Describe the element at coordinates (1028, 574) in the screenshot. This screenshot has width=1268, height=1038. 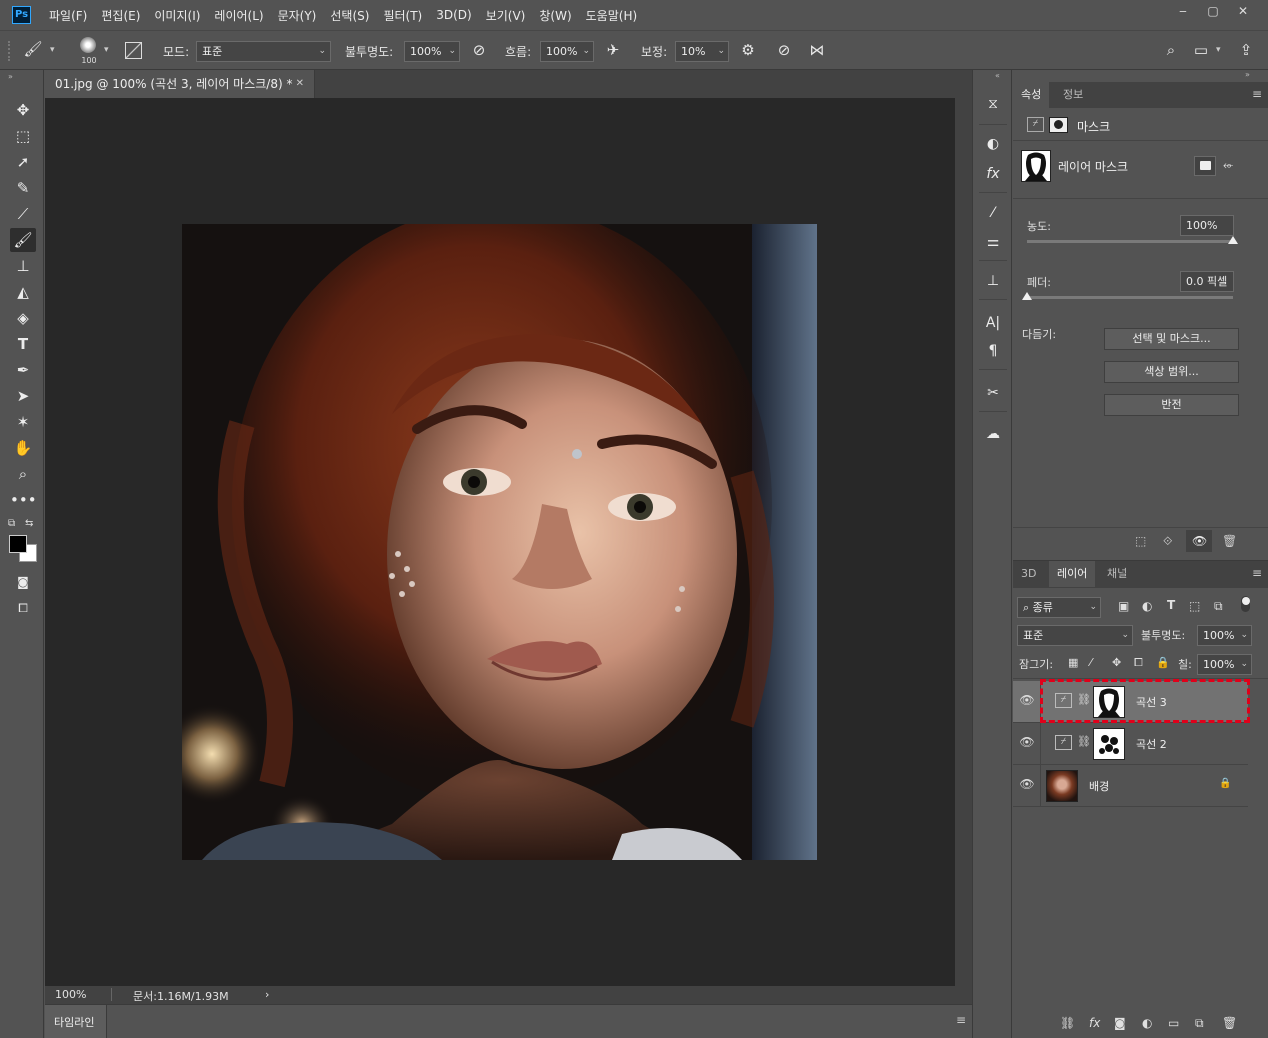
I see `tab-3d: 3D` at that location.